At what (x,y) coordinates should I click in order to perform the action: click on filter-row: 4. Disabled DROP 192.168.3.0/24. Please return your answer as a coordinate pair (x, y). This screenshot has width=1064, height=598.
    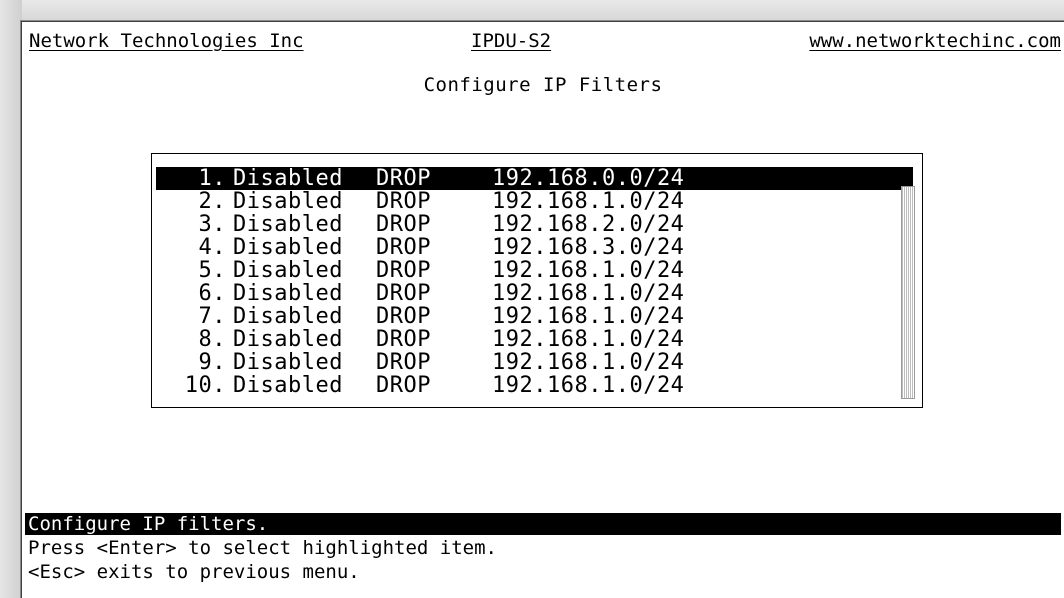
    Looking at the image, I should click on (534, 247).